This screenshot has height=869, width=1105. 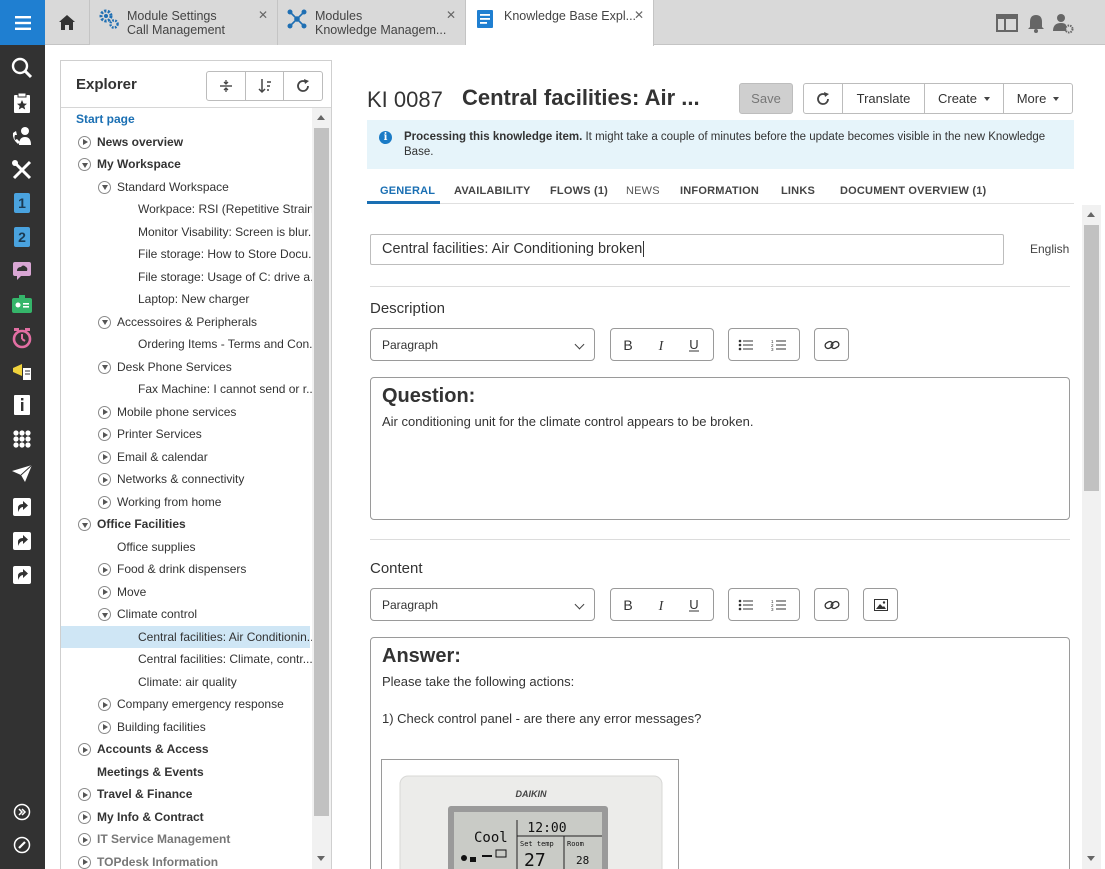 I want to click on tree-item: News overview, so click(x=185, y=142).